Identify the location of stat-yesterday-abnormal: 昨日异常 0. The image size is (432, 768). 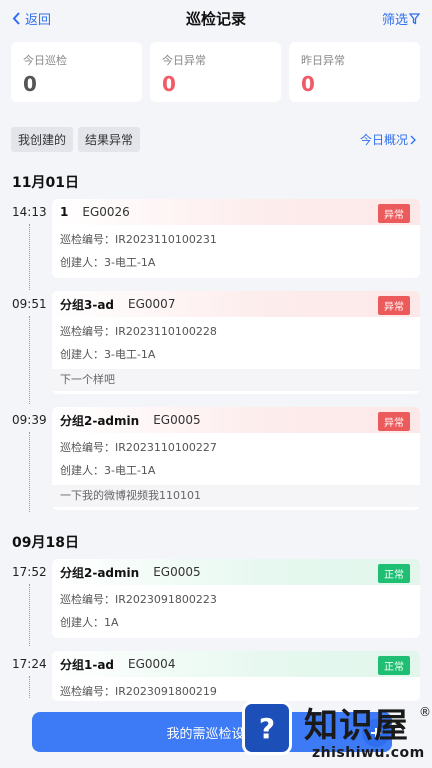
(354, 72).